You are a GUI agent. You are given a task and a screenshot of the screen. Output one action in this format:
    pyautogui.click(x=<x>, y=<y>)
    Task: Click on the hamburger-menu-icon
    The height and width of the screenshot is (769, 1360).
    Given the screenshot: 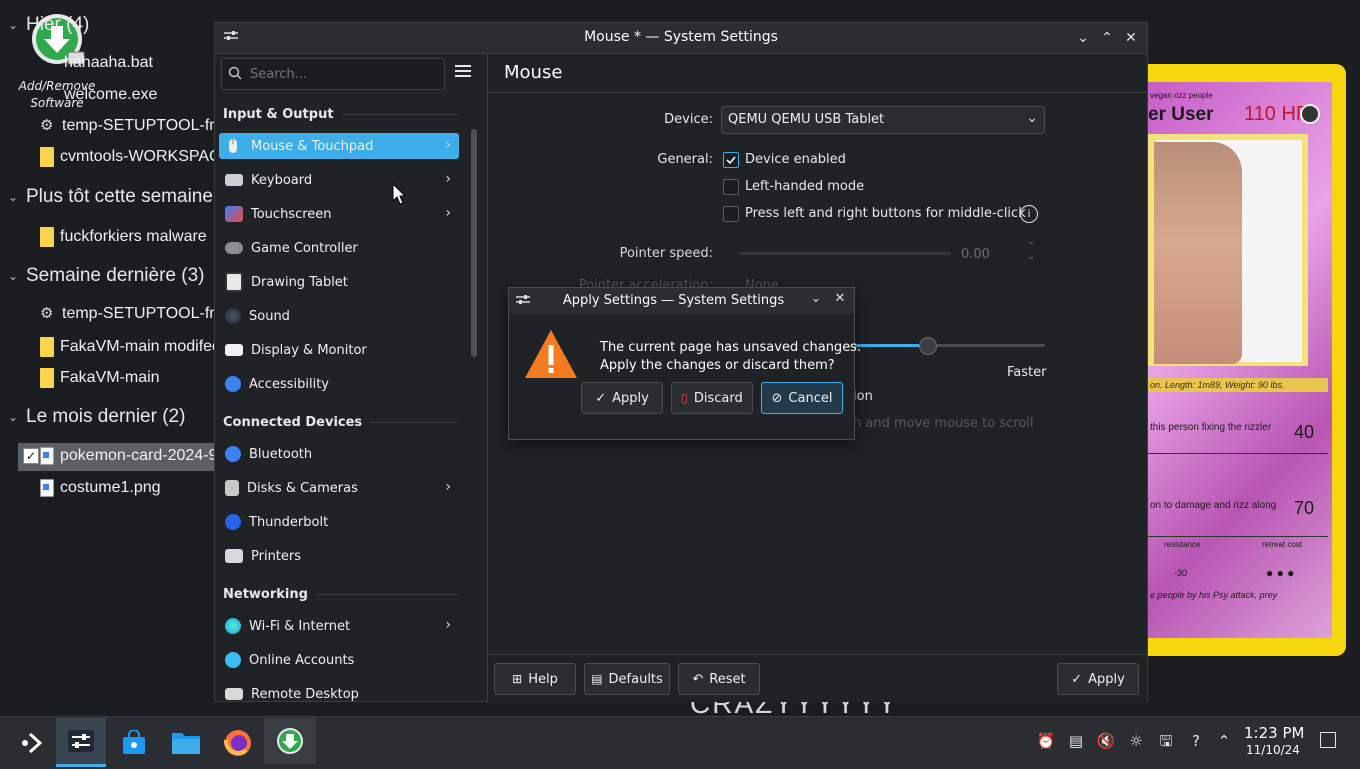 What is the action you would take?
    pyautogui.click(x=464, y=72)
    